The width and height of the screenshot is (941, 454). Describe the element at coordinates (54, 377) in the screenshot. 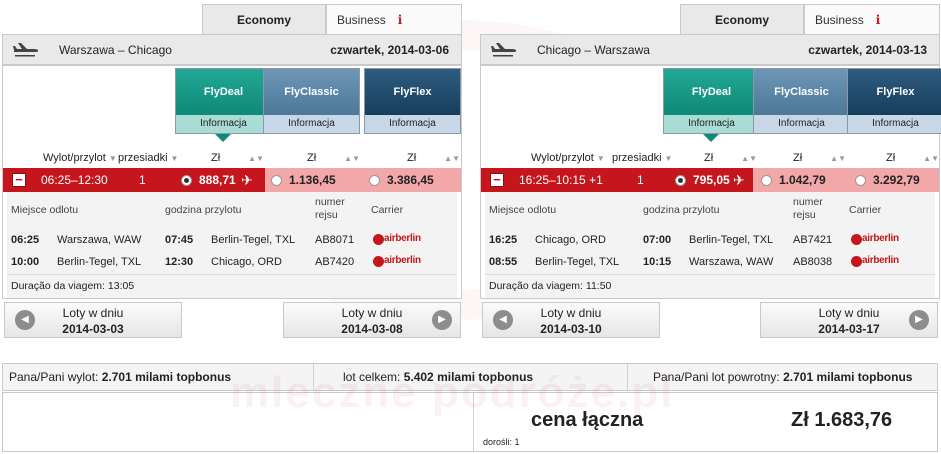

I see `bonus-outbound-label: Pana/Pani wylot:` at that location.